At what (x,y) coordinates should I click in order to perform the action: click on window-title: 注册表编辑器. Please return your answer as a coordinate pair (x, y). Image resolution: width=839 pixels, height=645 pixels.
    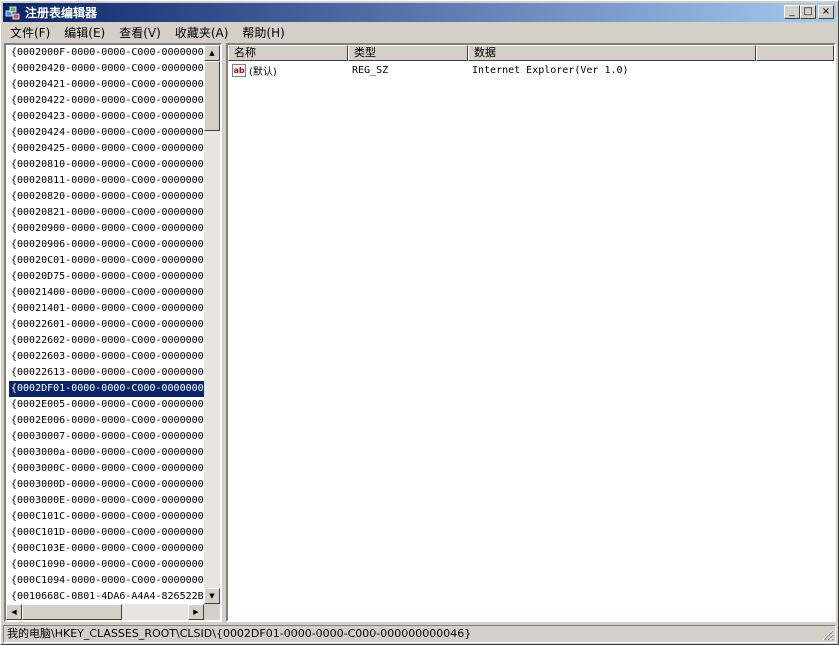
    Looking at the image, I should click on (61, 13).